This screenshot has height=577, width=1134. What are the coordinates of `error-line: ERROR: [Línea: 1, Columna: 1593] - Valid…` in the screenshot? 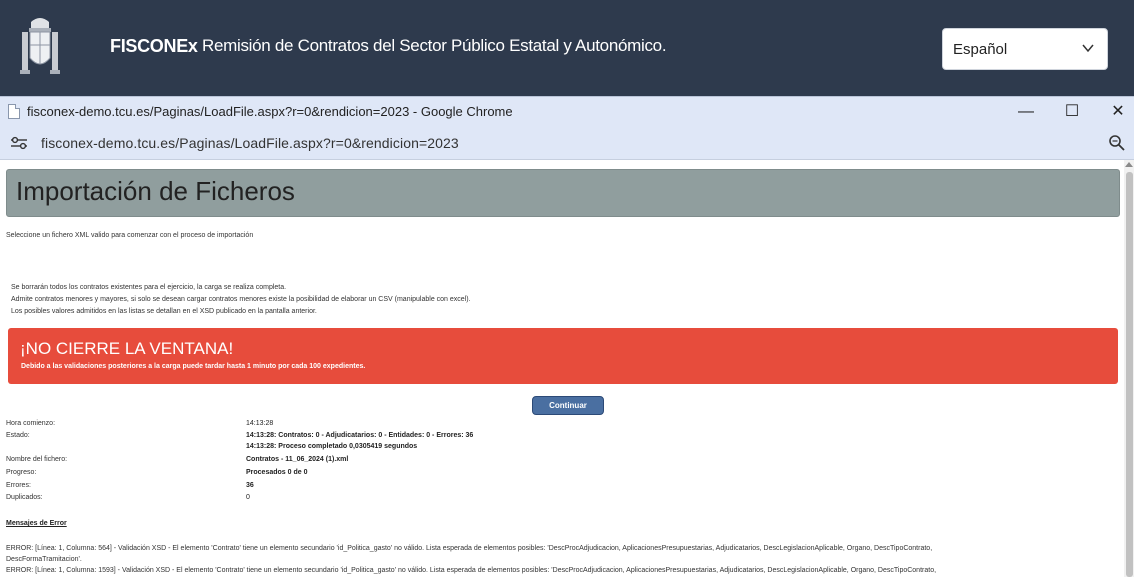 It's located at (471, 570).